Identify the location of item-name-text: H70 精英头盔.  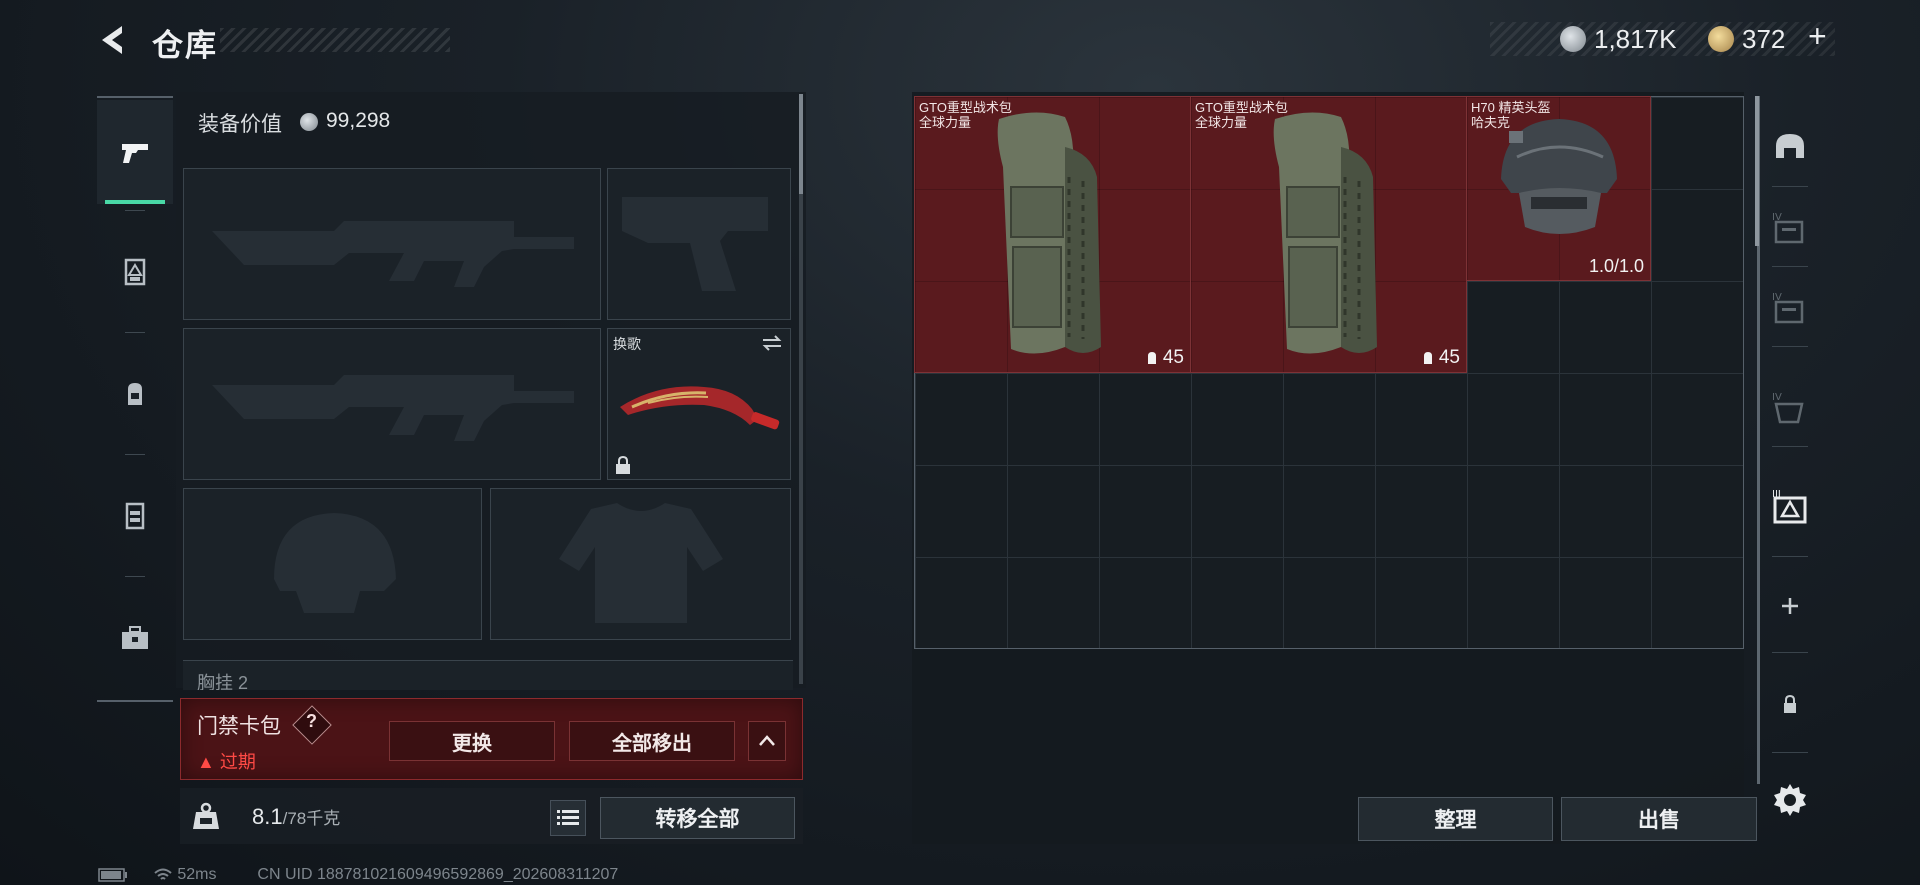
(1511, 107).